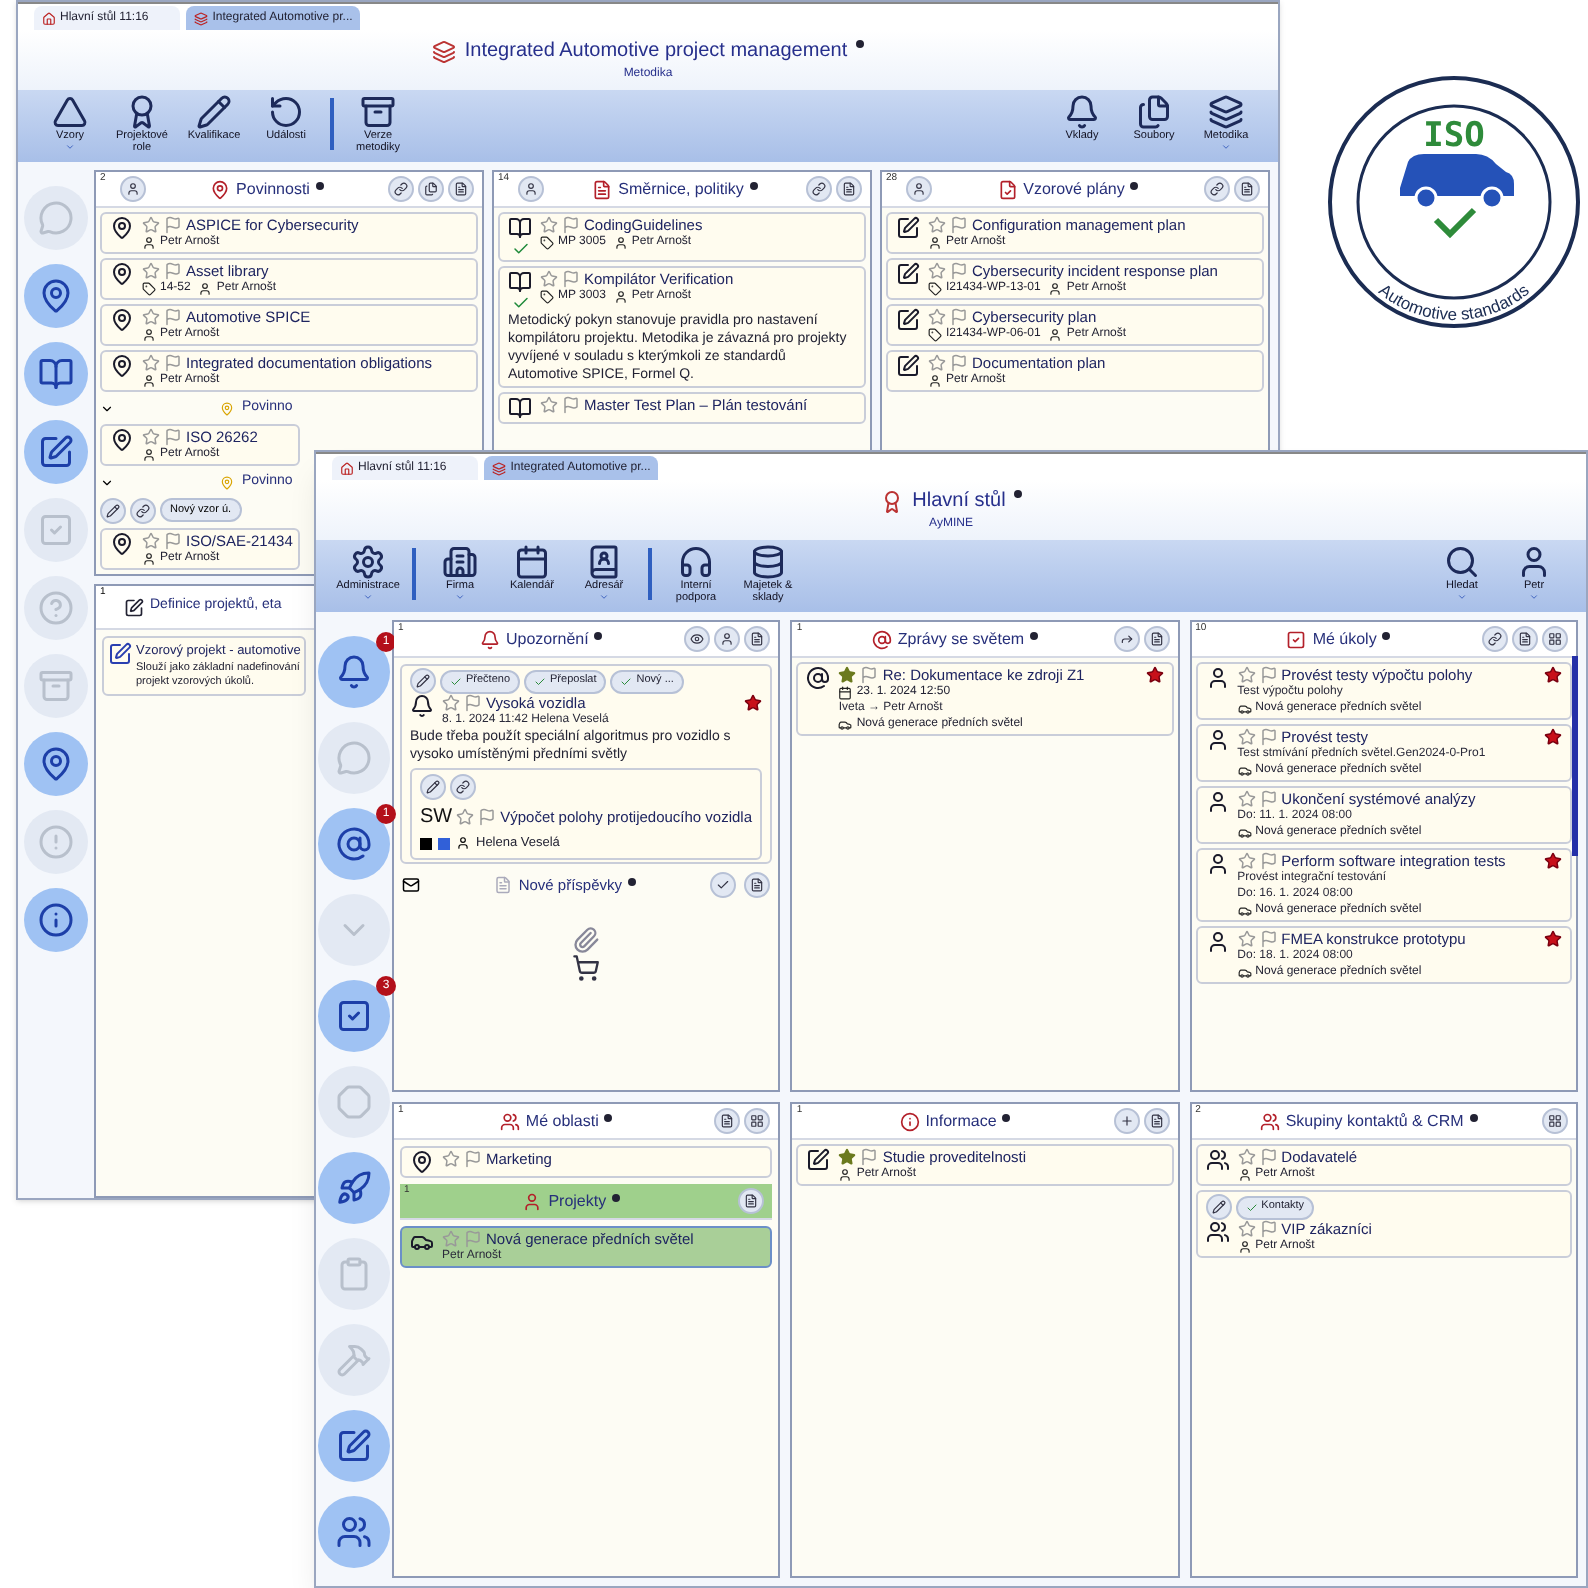  I want to click on item-prefix: SW, so click(436, 818).